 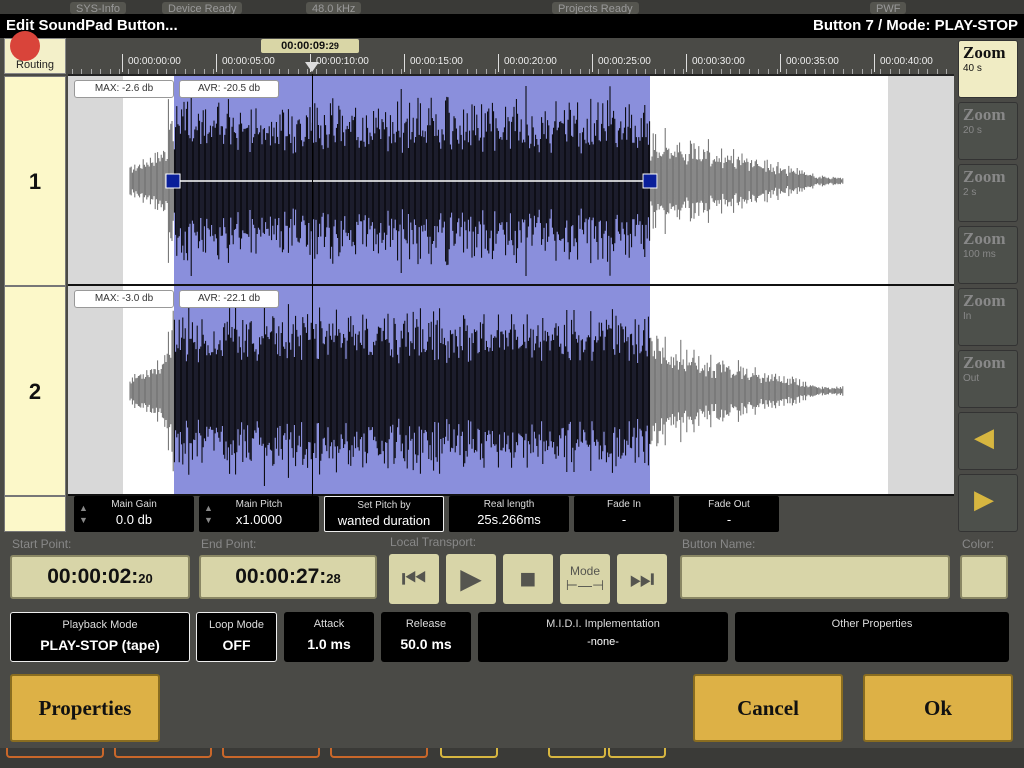 What do you see at coordinates (872, 637) in the screenshot?
I see `other-properties-button: Other Properties` at bounding box center [872, 637].